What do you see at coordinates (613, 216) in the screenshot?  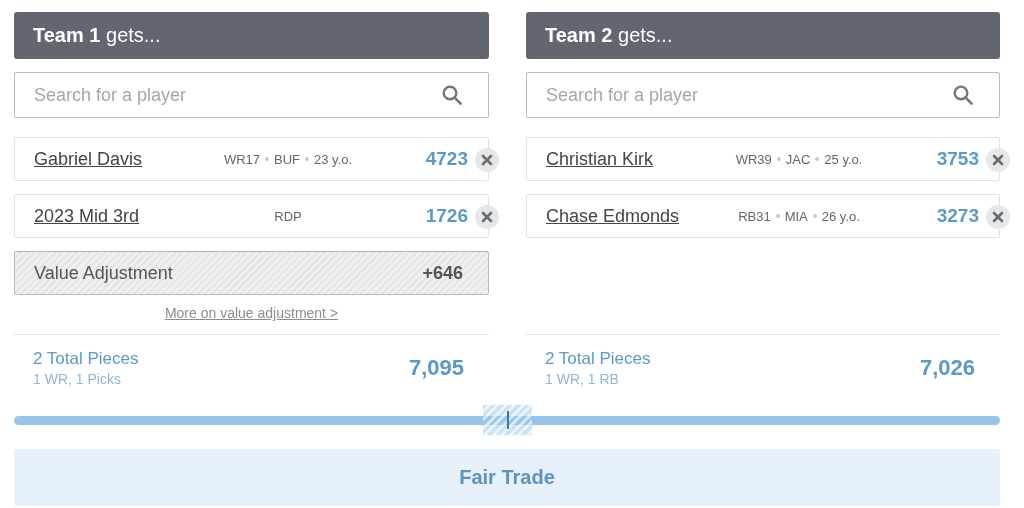 I see `player-link: Chase Edmonds` at bounding box center [613, 216].